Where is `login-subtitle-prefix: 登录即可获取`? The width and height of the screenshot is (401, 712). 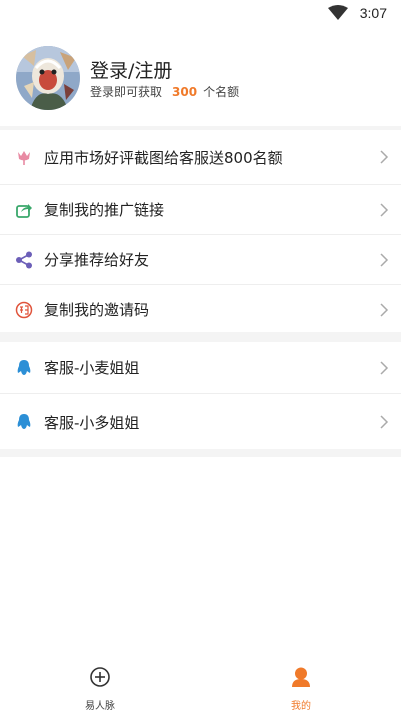
login-subtitle-prefix: 登录即可获取 is located at coordinates (126, 92).